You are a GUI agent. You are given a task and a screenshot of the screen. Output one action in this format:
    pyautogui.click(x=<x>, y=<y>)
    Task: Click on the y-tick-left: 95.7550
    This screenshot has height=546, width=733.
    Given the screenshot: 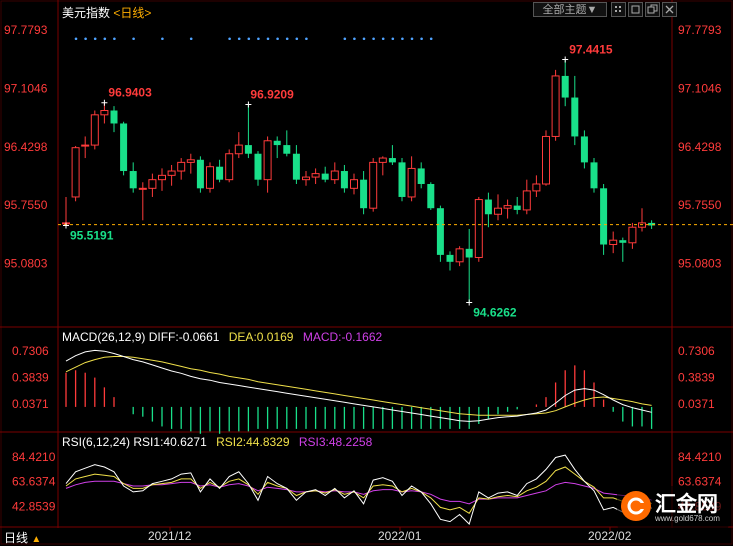 What is the action you would take?
    pyautogui.click(x=26, y=205)
    